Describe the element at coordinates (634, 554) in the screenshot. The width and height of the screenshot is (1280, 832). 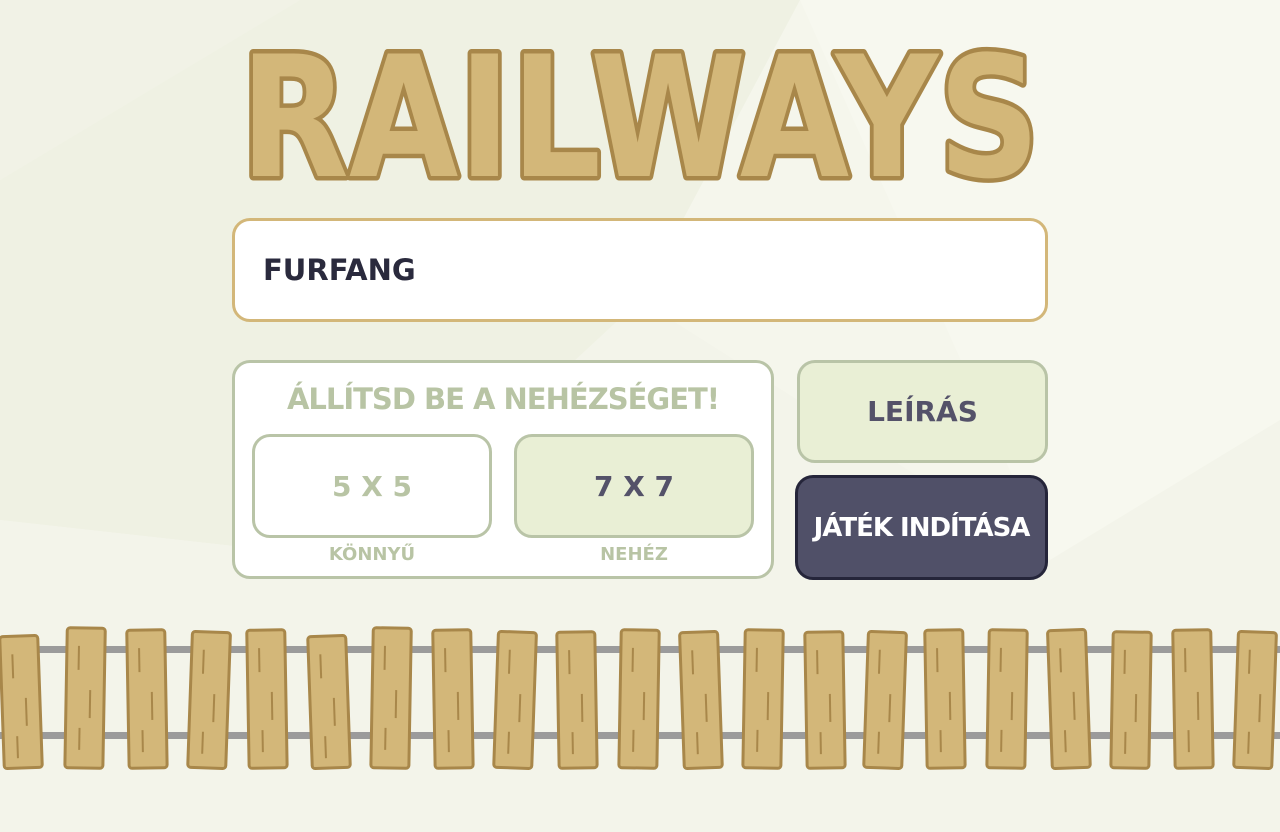
I see `difficulty-hard-caption: NEHÉZ` at that location.